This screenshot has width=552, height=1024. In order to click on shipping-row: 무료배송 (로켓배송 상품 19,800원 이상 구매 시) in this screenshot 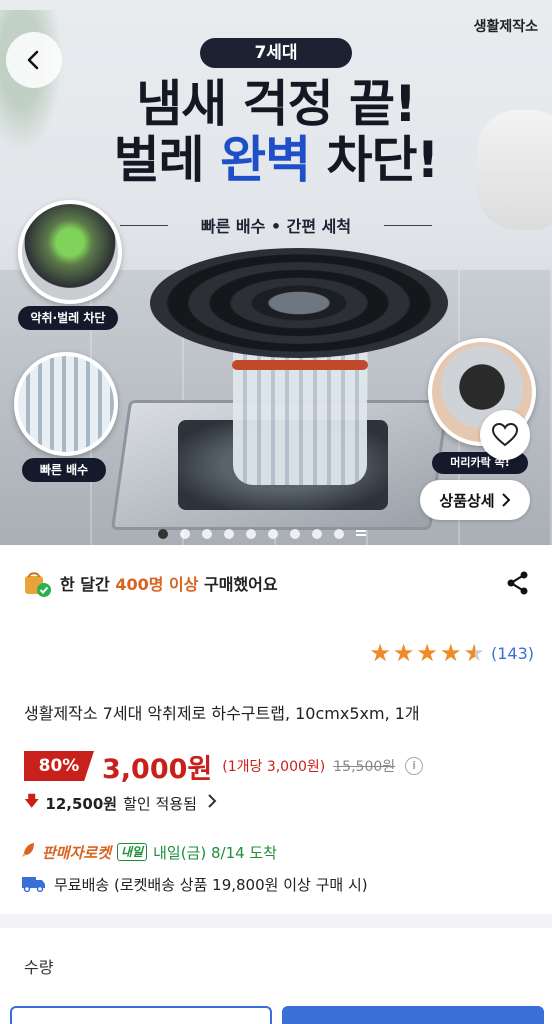, I will do `click(195, 884)`.